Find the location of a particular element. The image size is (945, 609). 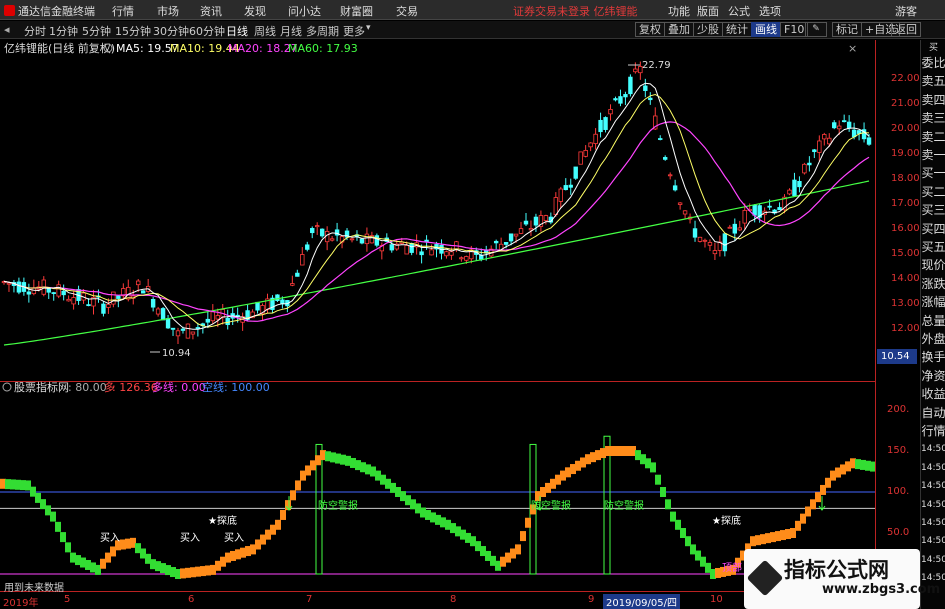

period-tab-daily: 日线 is located at coordinates (237, 31).